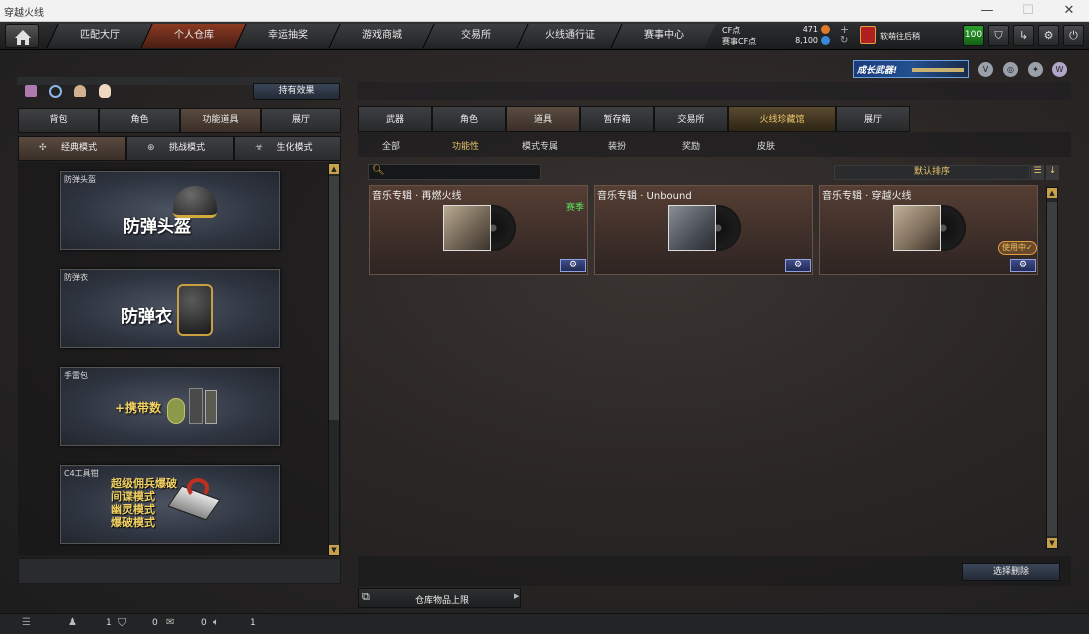 This screenshot has width=1089, height=634. I want to click on search-input: 🔍︎, so click(454, 172).